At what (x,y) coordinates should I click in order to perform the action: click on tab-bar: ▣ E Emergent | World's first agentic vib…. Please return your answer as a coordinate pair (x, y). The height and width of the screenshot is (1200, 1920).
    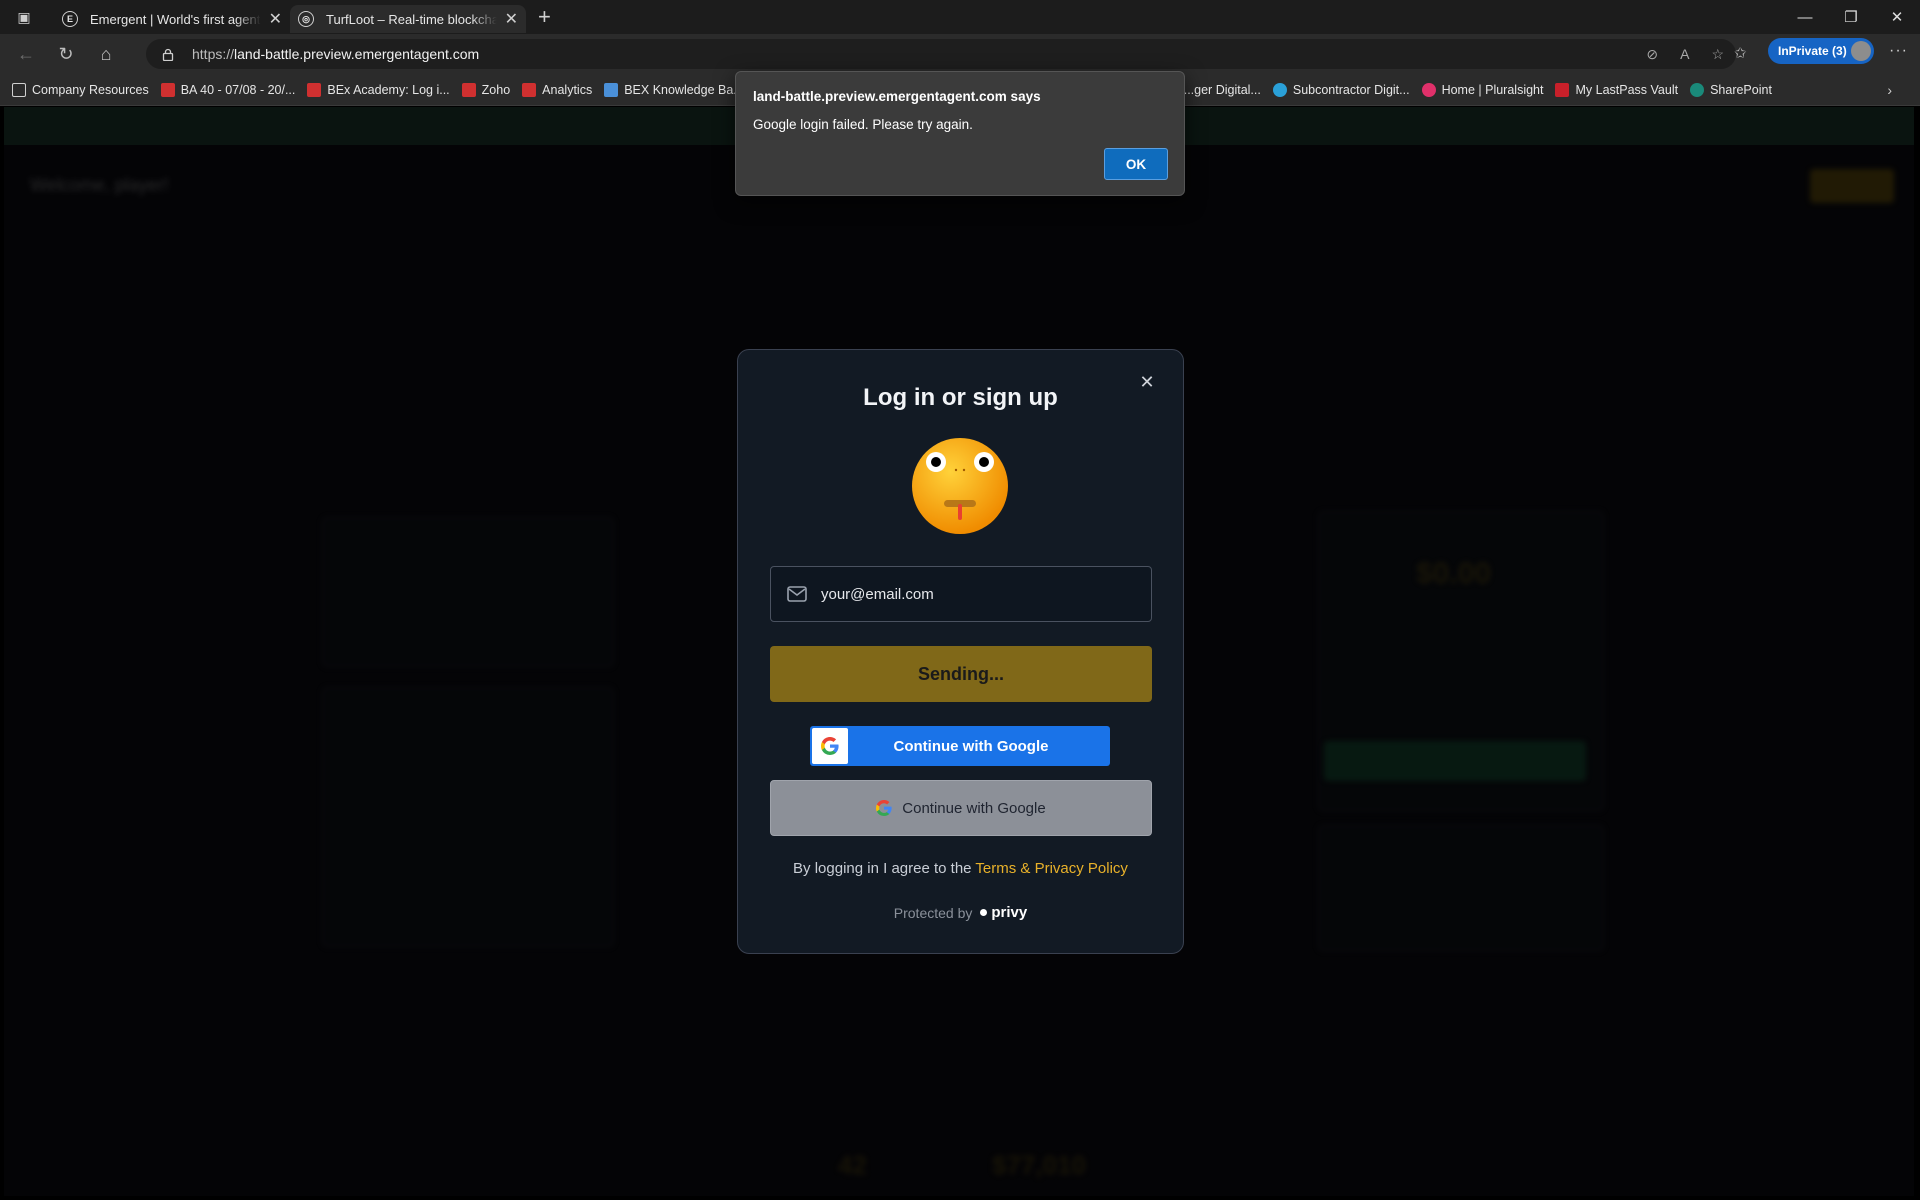
    Looking at the image, I should click on (960, 17).